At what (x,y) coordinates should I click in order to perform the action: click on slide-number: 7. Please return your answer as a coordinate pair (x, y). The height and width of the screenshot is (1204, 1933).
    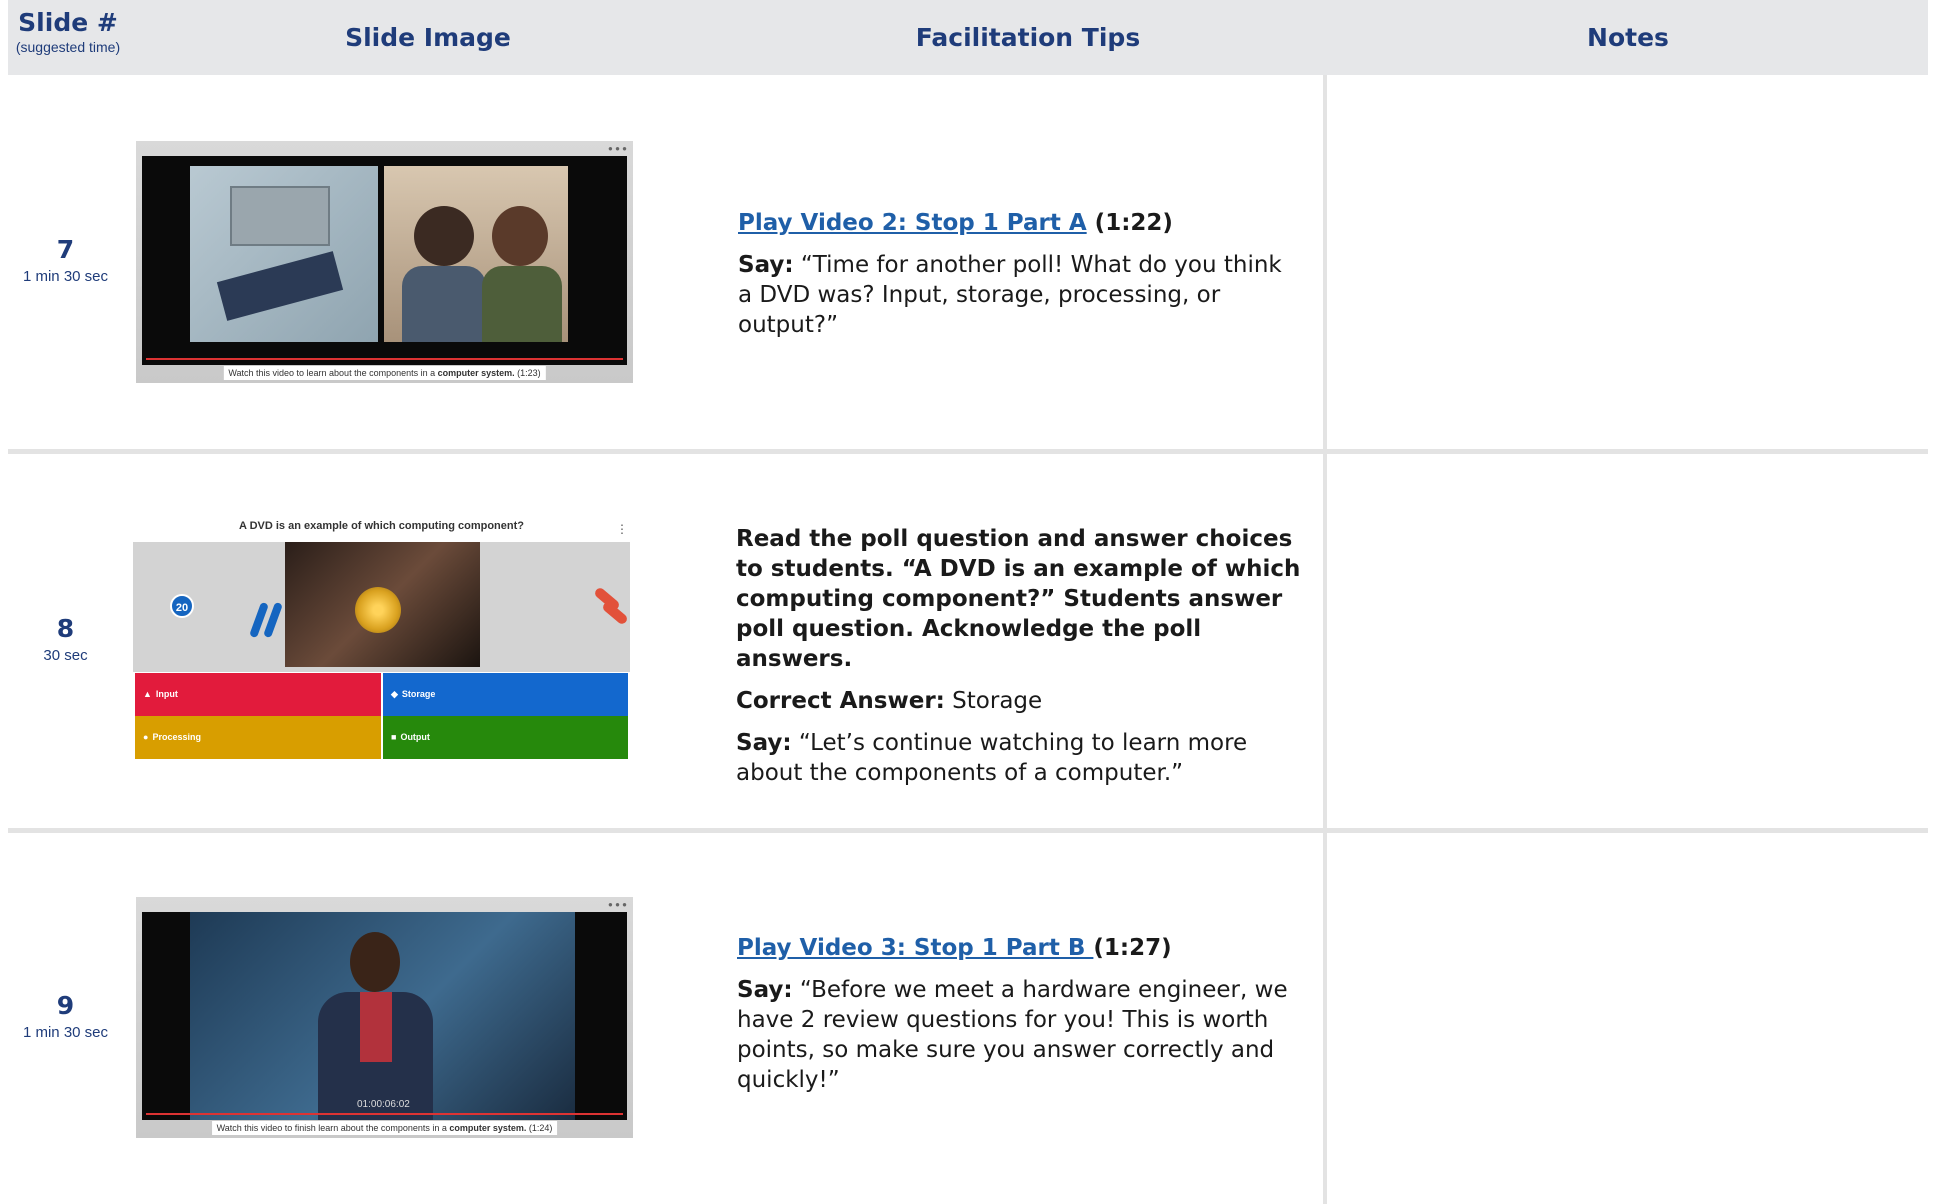
    Looking at the image, I should click on (65, 249).